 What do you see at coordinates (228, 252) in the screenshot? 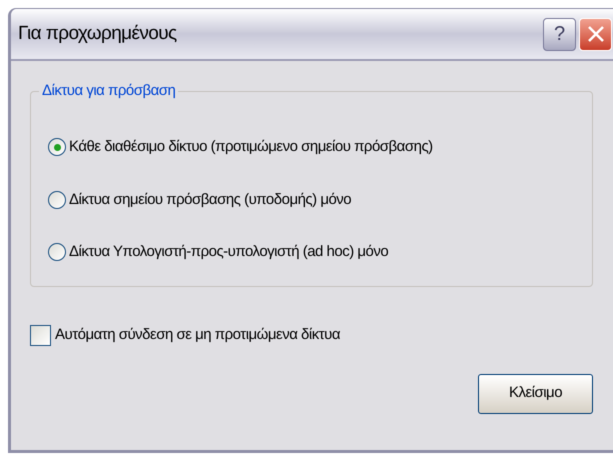
I see `radio-label: Δίκτυα Υπολογιστή-προς-υπολογιστή (ad hoc) μόνο` at bounding box center [228, 252].